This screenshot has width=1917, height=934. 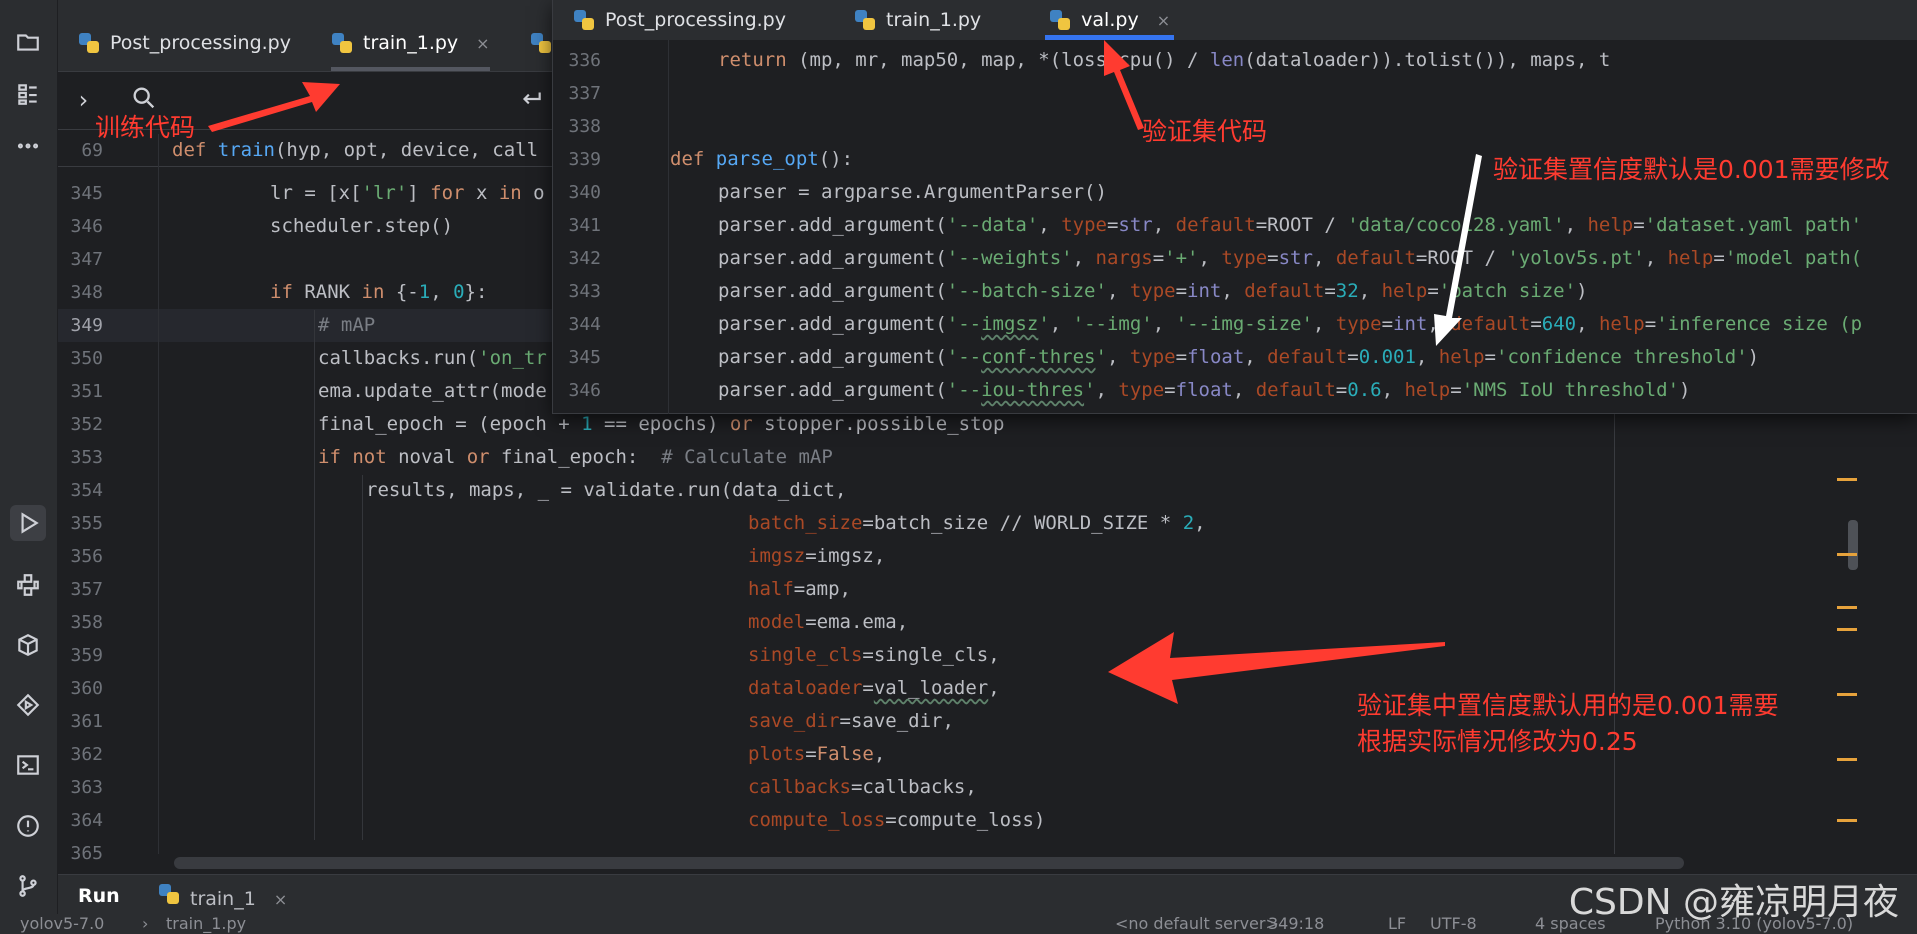 I want to click on close-tab-icon: ×, so click(x=280, y=899).